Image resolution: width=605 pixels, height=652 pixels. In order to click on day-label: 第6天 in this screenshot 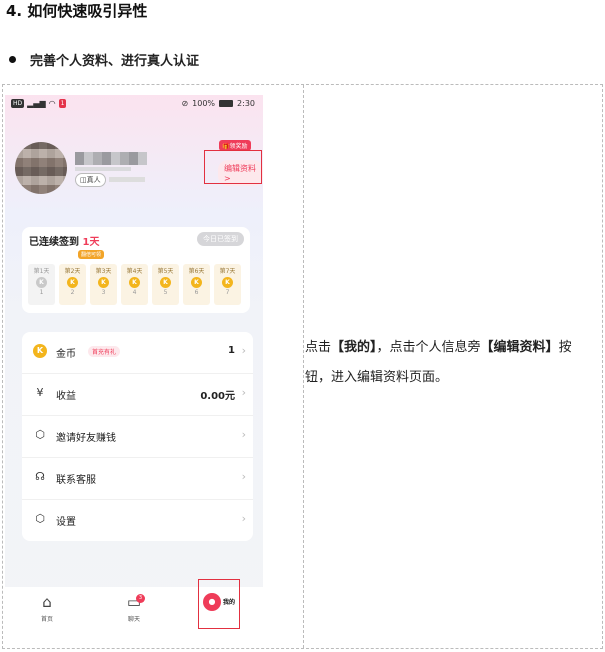, I will do `click(196, 271)`.